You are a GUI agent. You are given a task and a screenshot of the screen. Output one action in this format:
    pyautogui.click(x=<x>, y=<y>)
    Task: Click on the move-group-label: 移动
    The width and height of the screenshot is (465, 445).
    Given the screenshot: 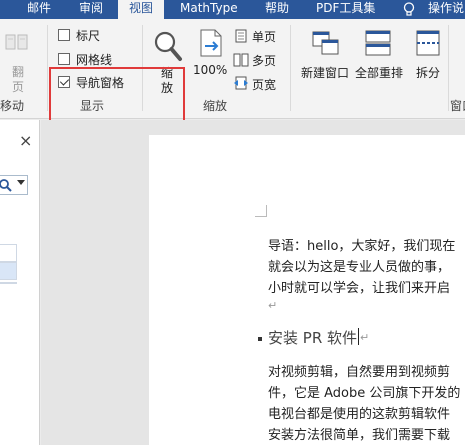 What is the action you would take?
    pyautogui.click(x=12, y=106)
    